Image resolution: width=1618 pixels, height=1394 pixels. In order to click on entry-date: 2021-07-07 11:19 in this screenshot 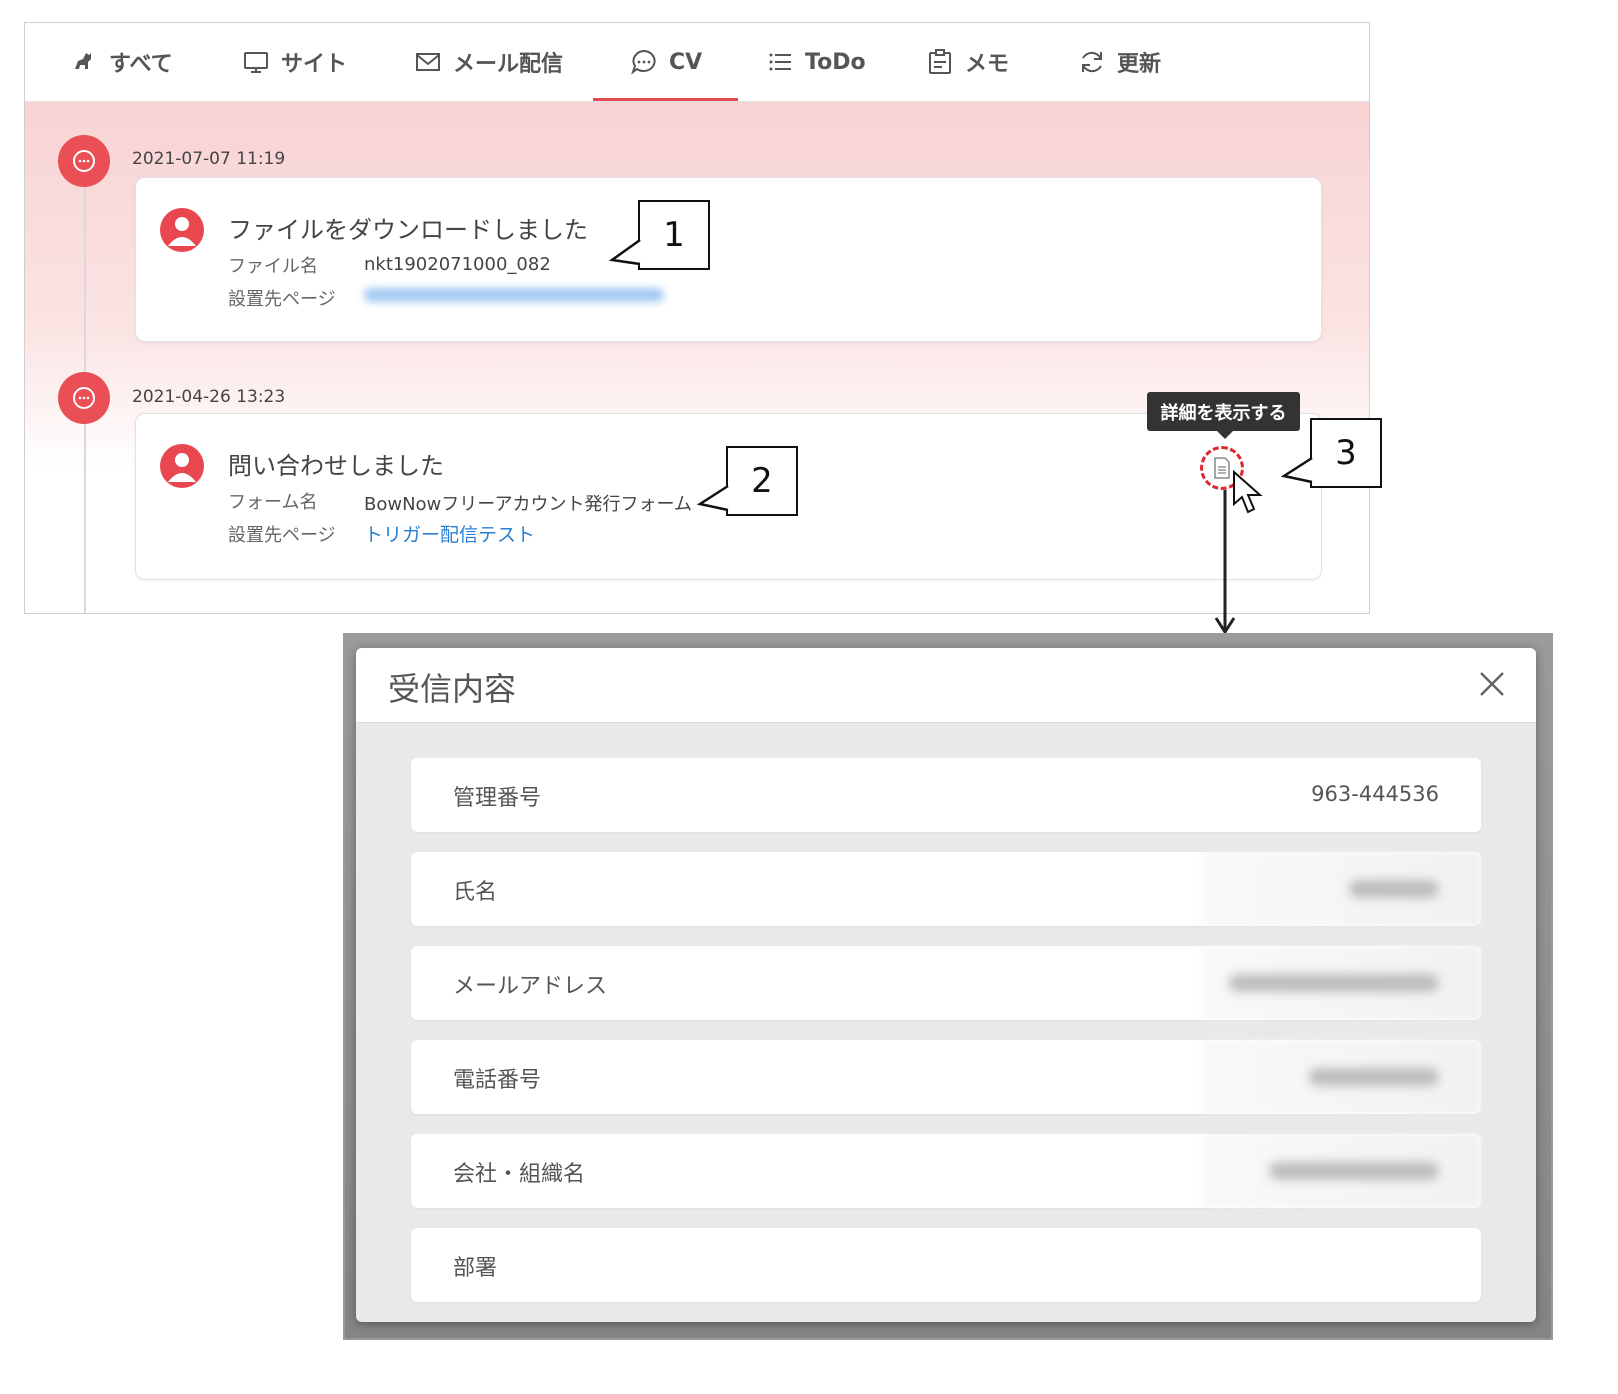, I will do `click(209, 159)`.